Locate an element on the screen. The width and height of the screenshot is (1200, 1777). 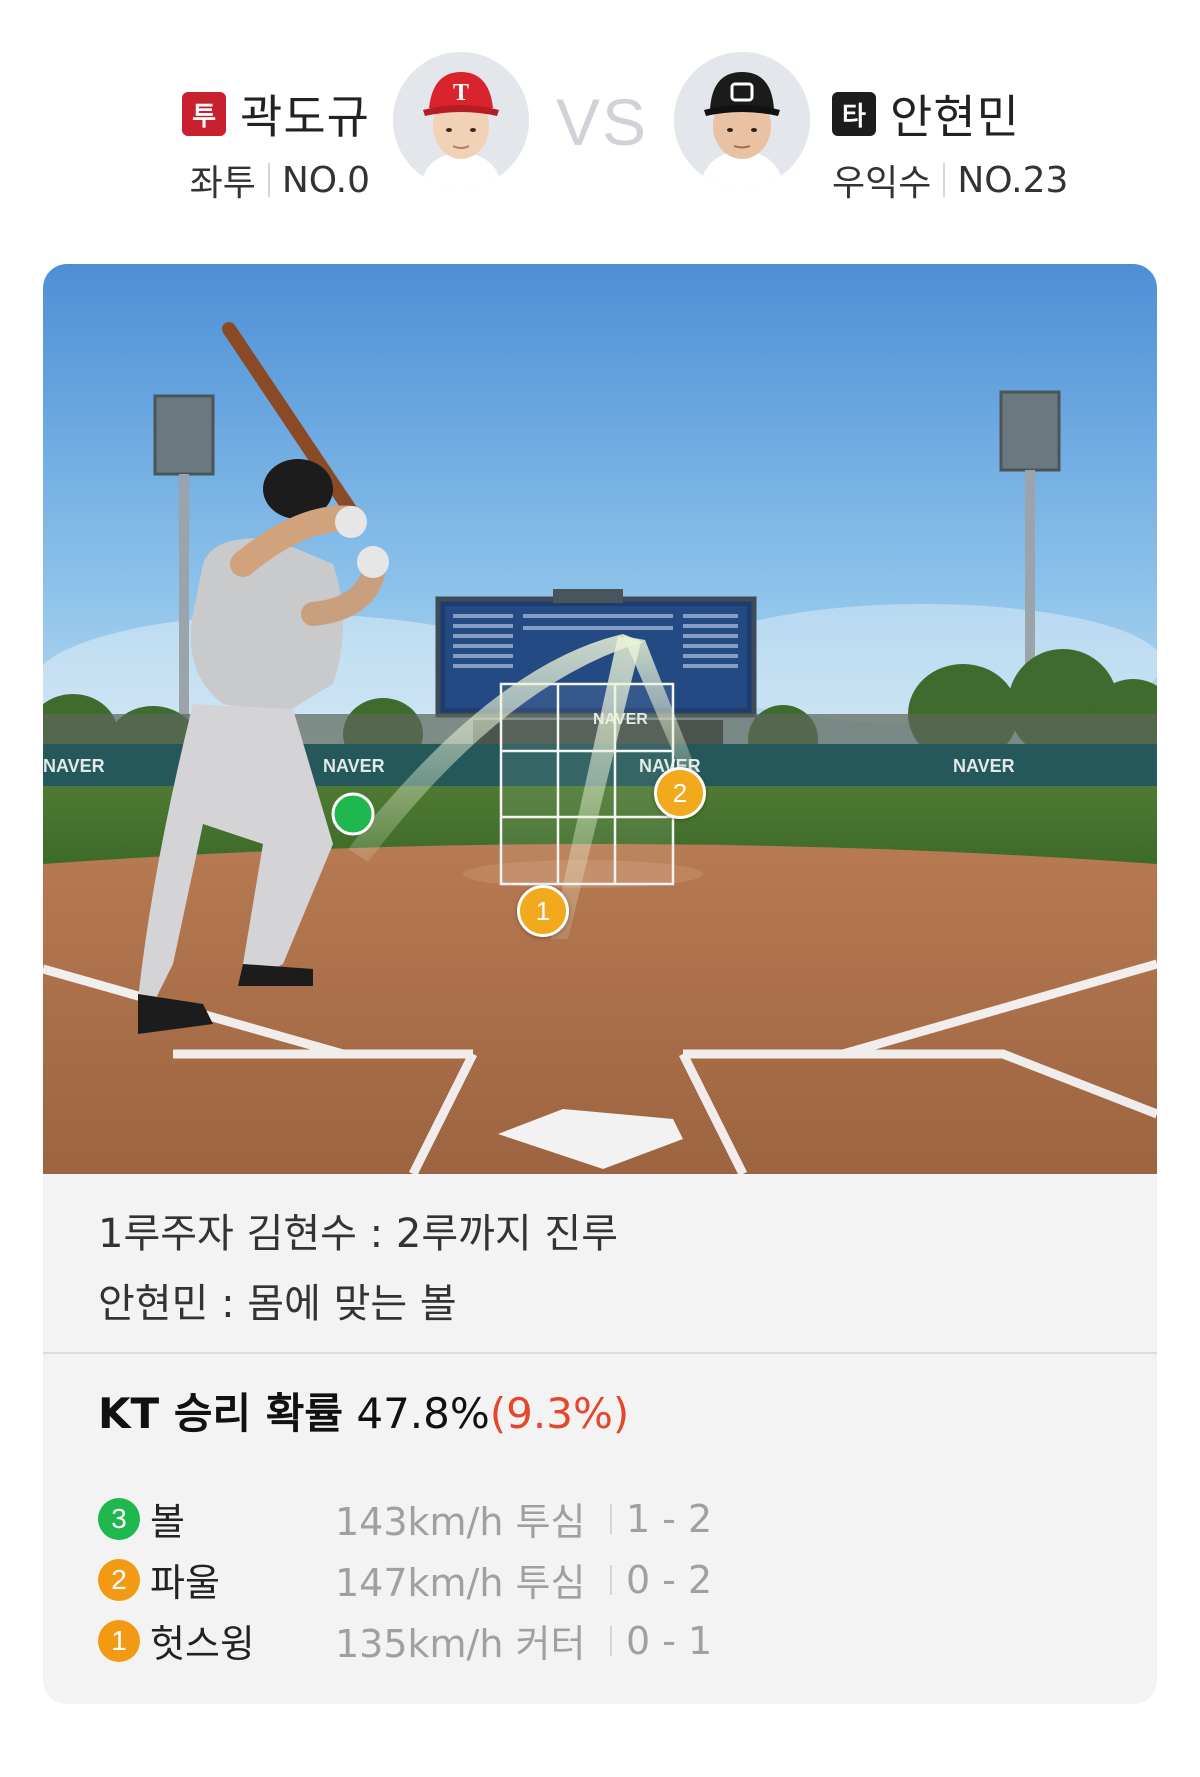
batter-role-badge: 타 is located at coordinates (854, 114).